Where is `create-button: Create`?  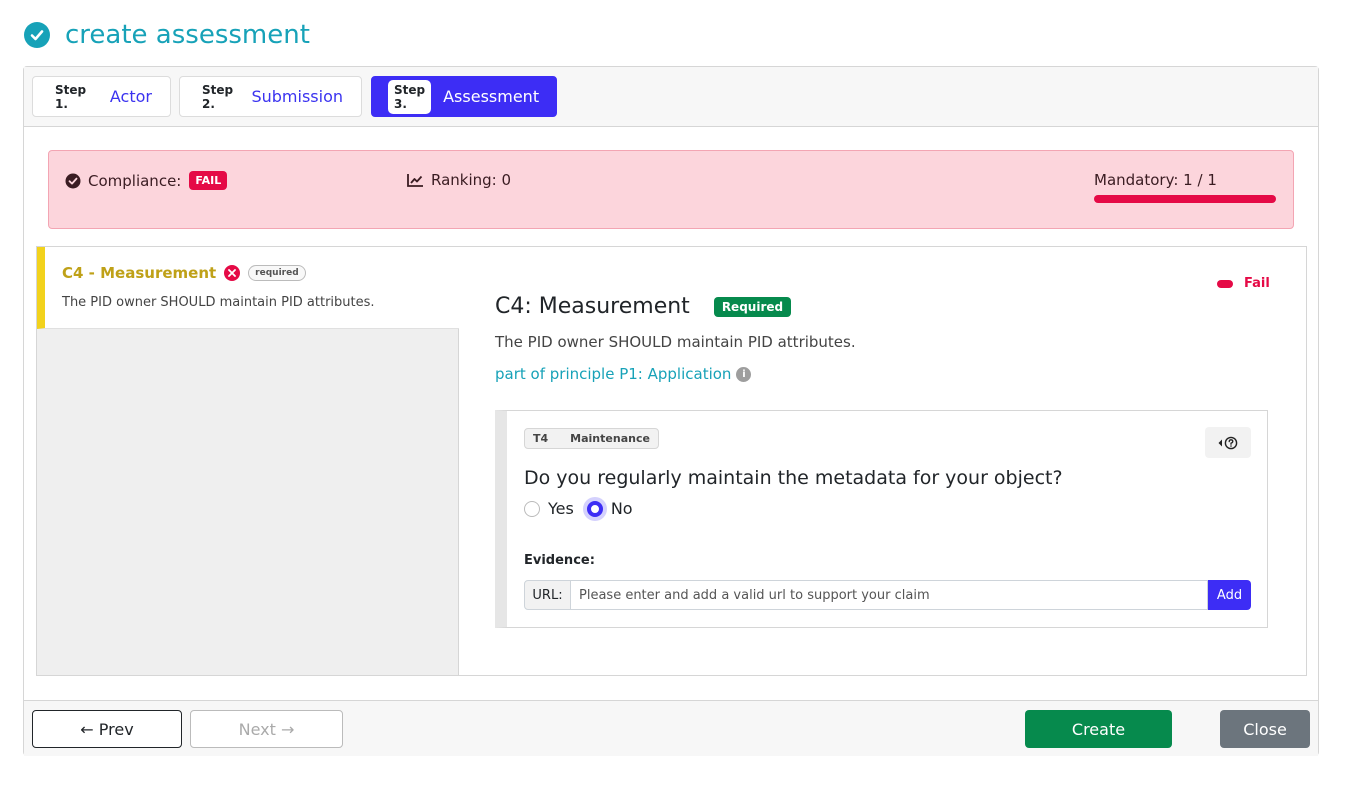 create-button: Create is located at coordinates (1098, 729).